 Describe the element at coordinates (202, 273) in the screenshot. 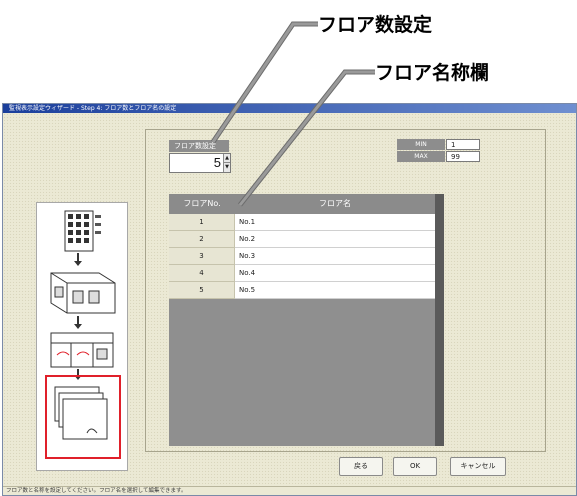

I see `floor-no-cell: 4` at that location.